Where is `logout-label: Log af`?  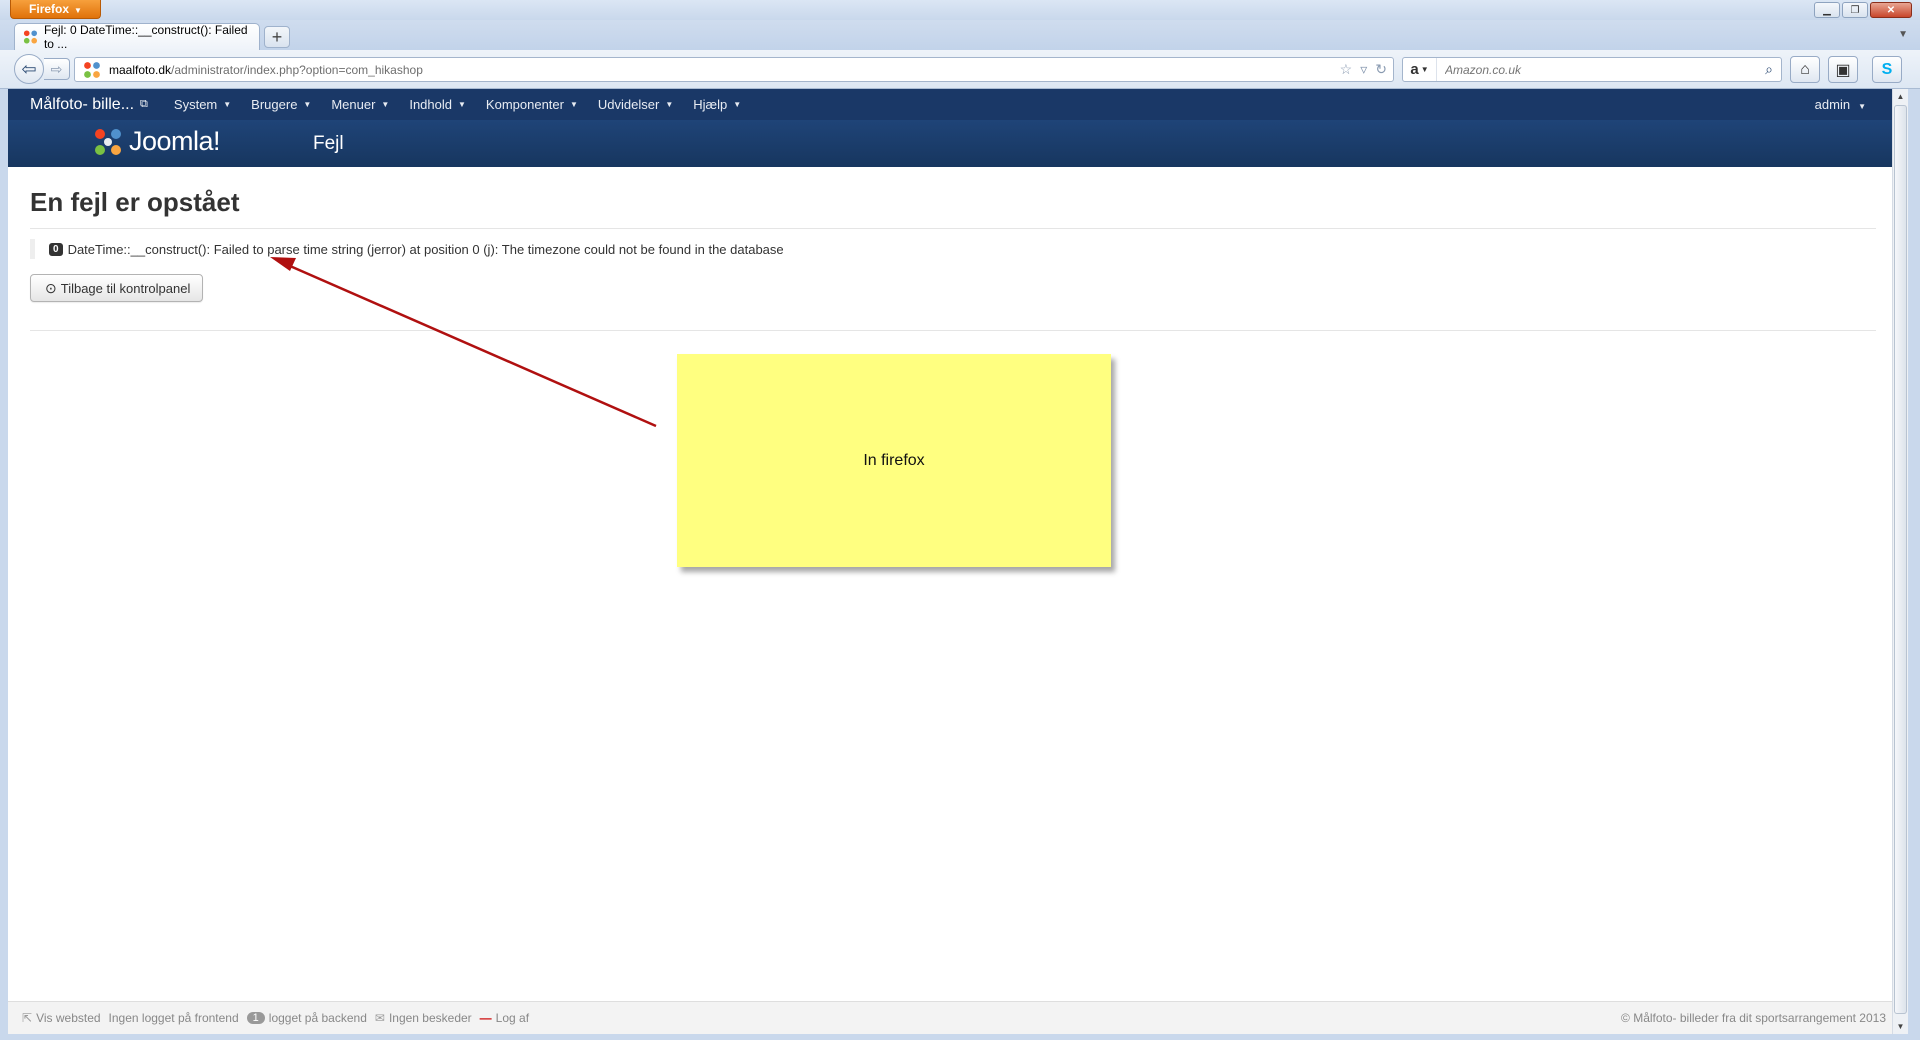 logout-label: Log af is located at coordinates (512, 1018).